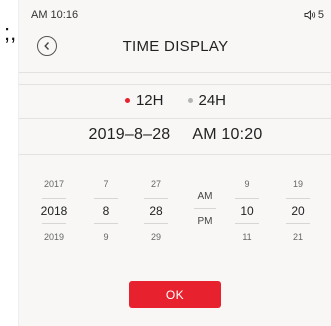 The width and height of the screenshot is (331, 326). I want to click on background-glyph: ;,, so click(10, 32).